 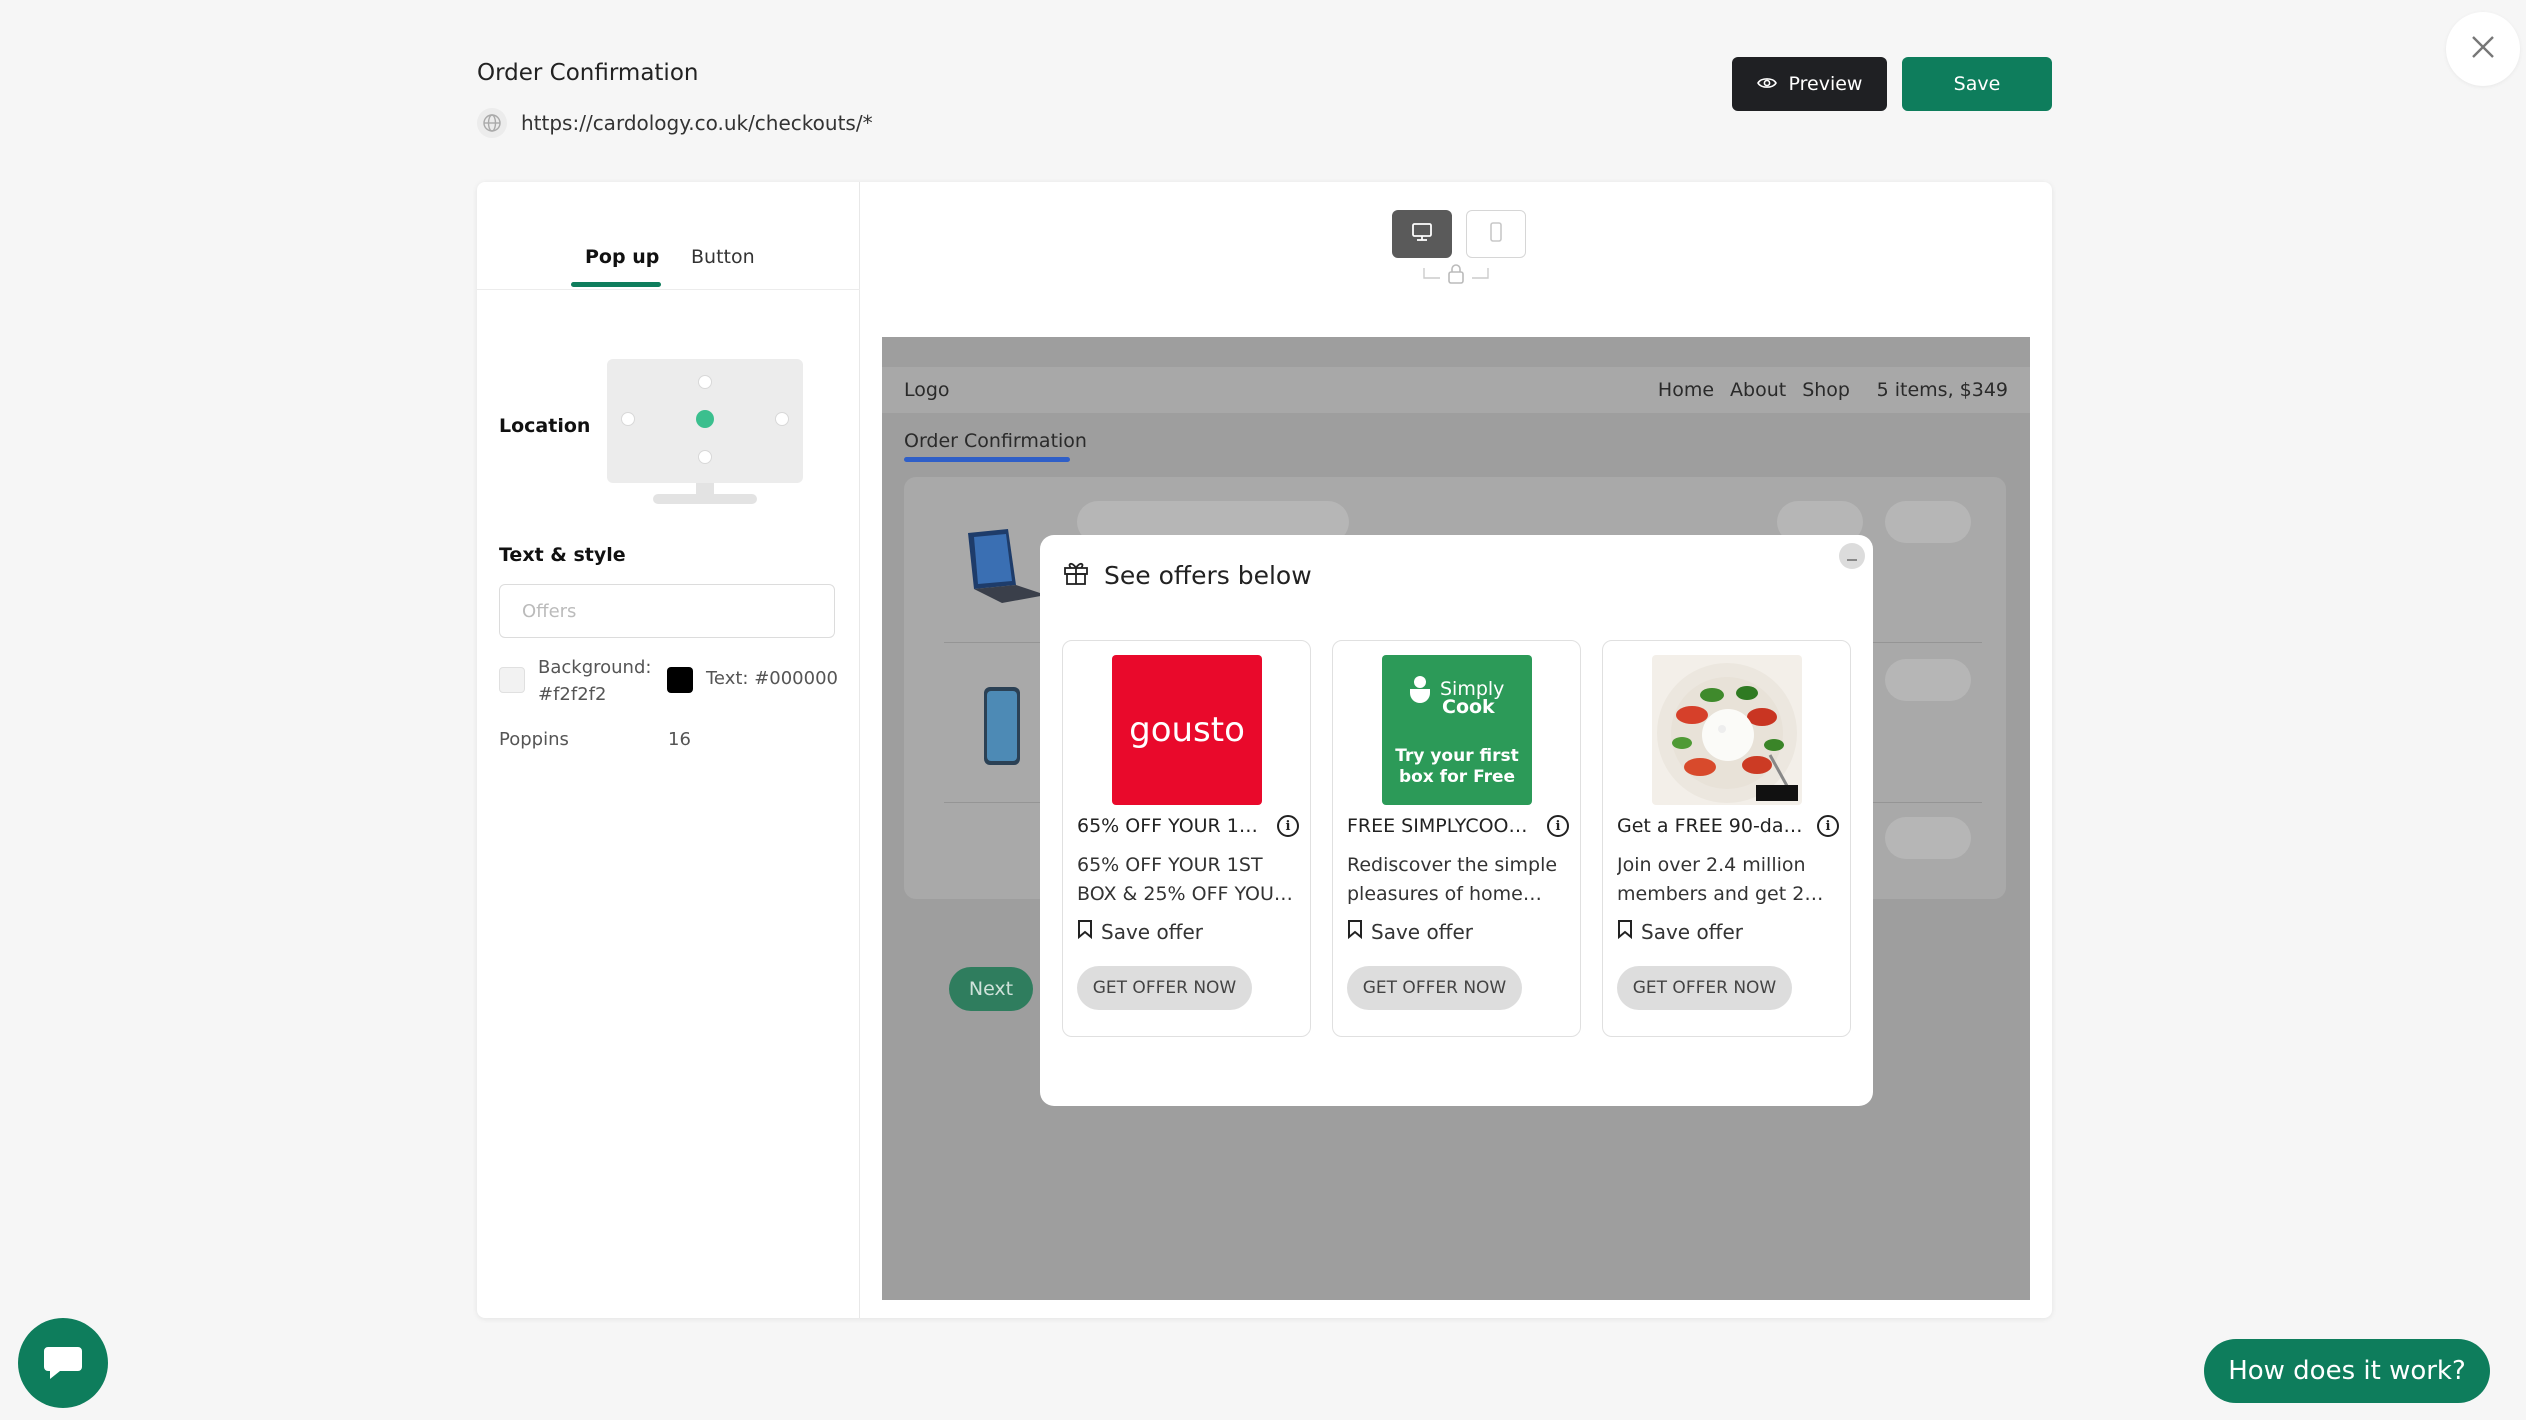 I want to click on globe-icon, so click(x=492, y=123).